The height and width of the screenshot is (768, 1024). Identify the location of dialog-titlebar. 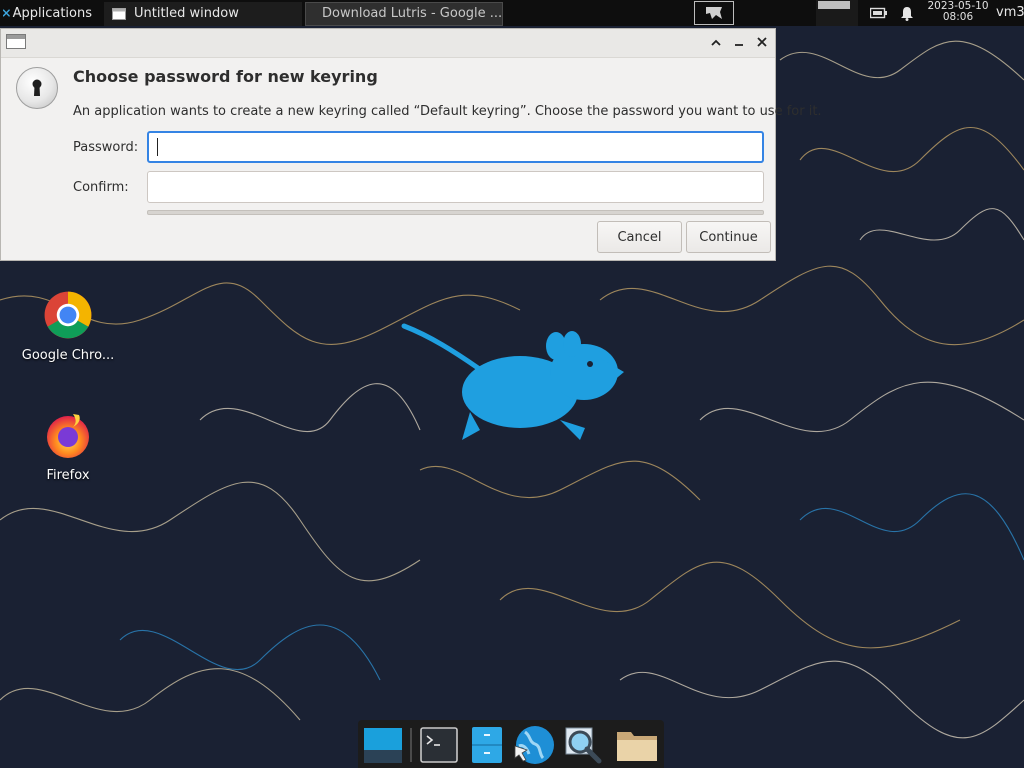
(388, 43).